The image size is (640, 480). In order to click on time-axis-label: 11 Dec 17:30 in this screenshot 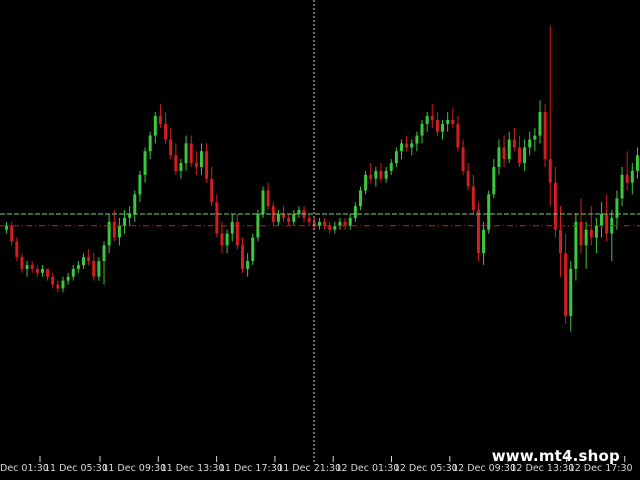, I will do `click(251, 468)`.